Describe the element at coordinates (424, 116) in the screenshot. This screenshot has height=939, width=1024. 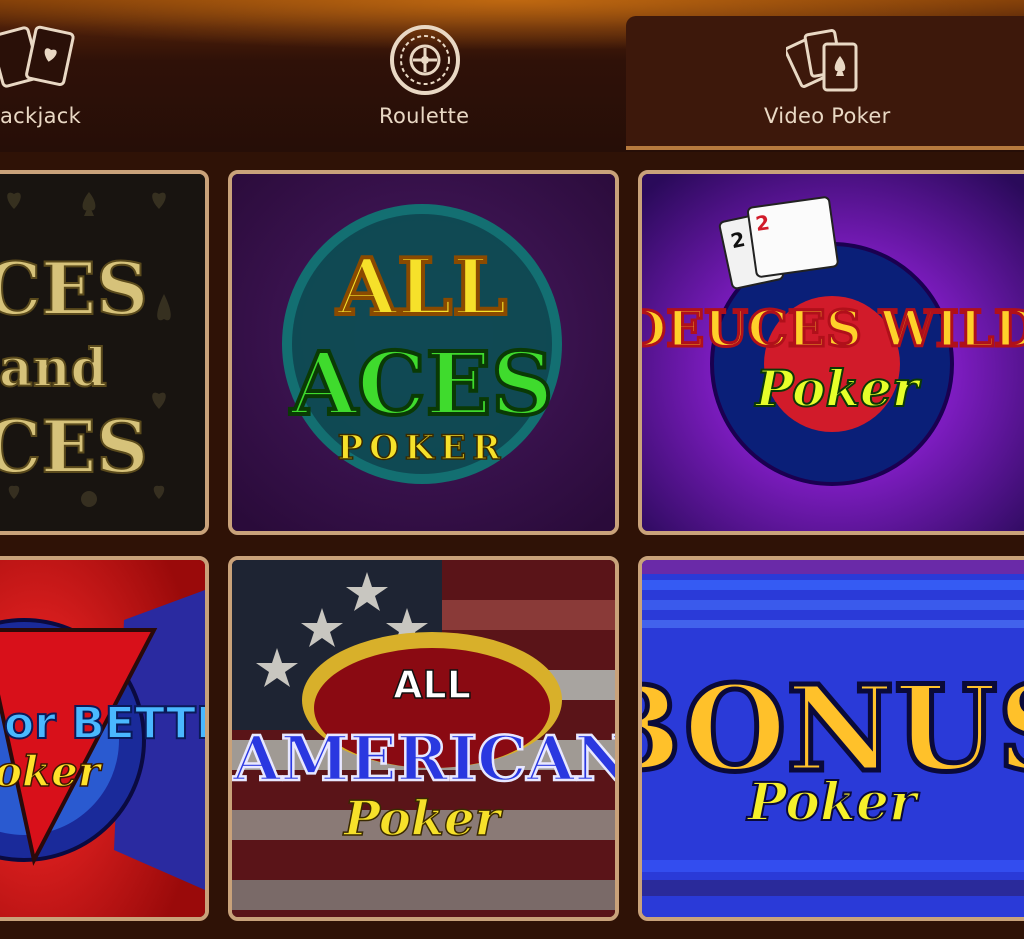
I see `tab-label-roulette: Roulette` at that location.